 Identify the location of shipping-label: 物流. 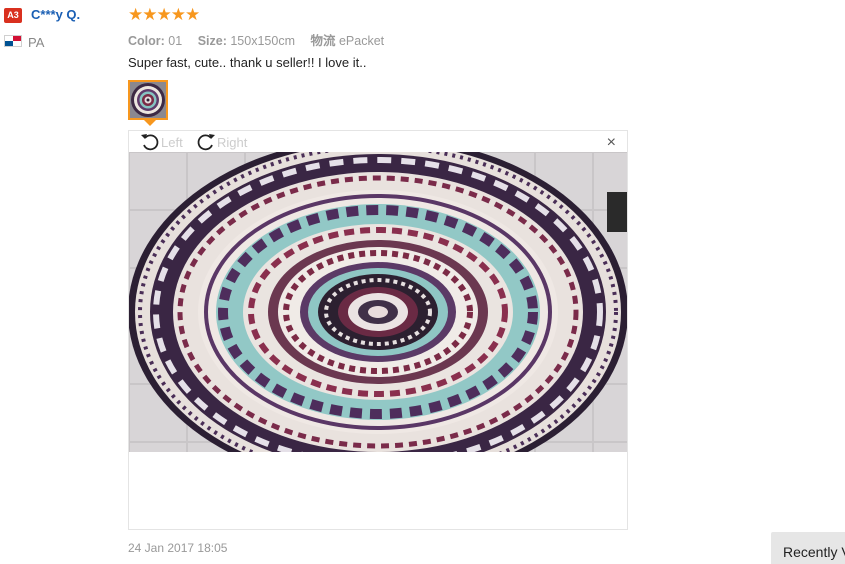
(323, 41).